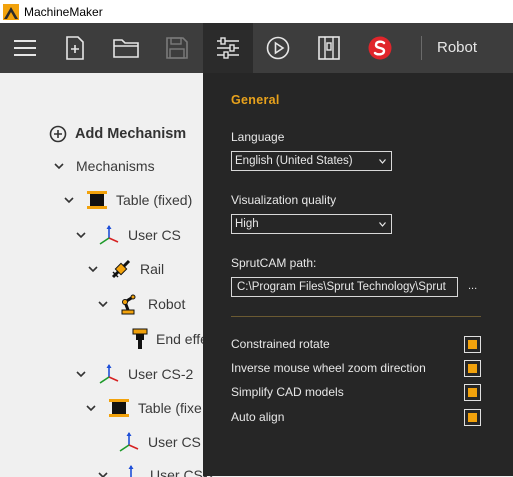  I want to click on window-title: MachineMaker, so click(63, 11).